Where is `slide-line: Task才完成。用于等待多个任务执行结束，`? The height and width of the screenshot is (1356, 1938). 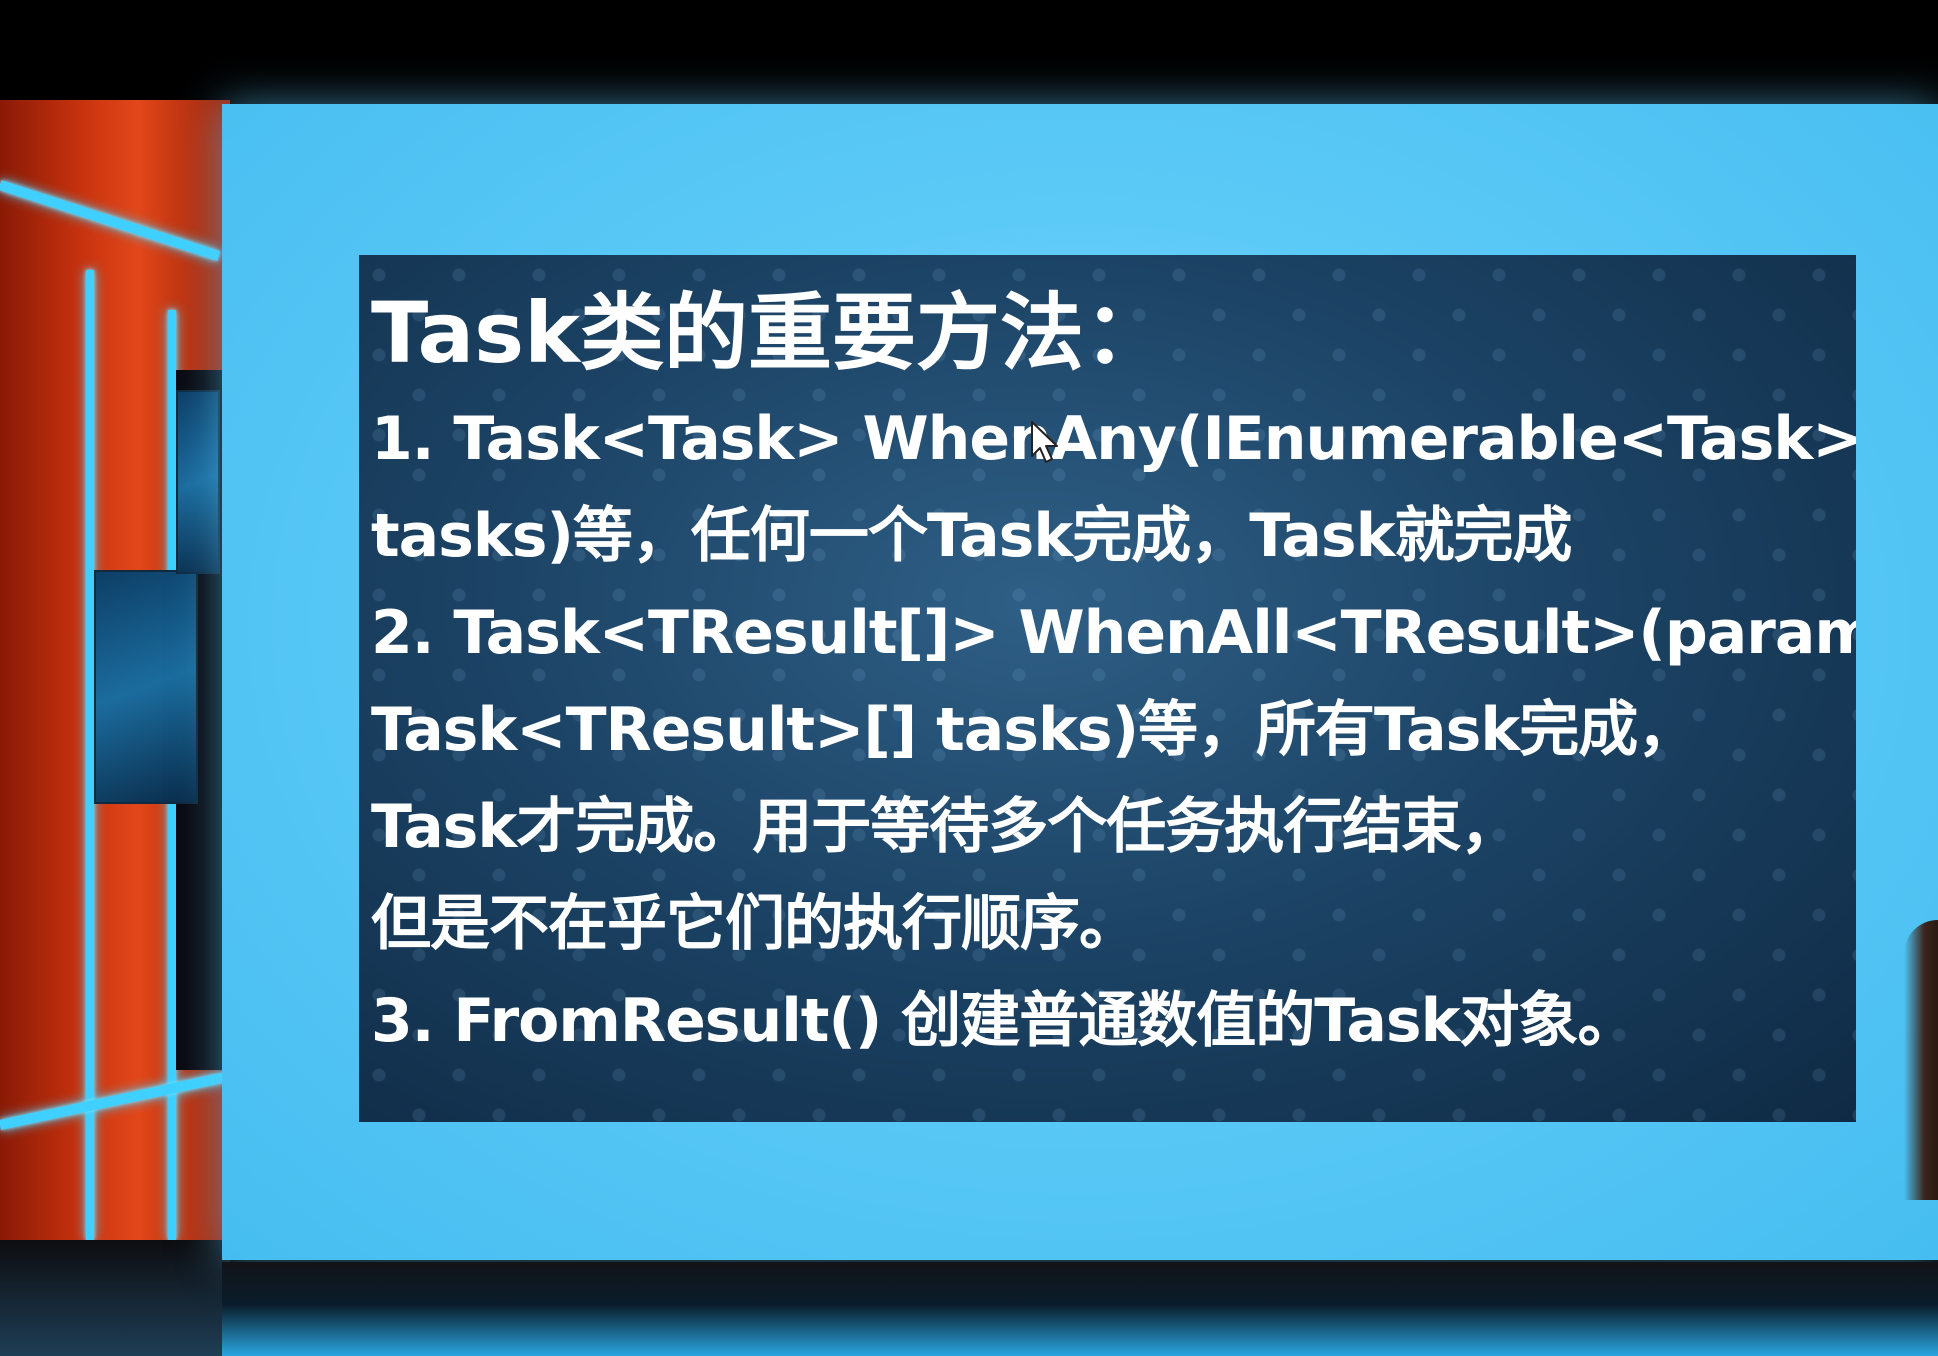
slide-line: Task才完成。用于等待多个任务执行结束， is located at coordinates (945, 827).